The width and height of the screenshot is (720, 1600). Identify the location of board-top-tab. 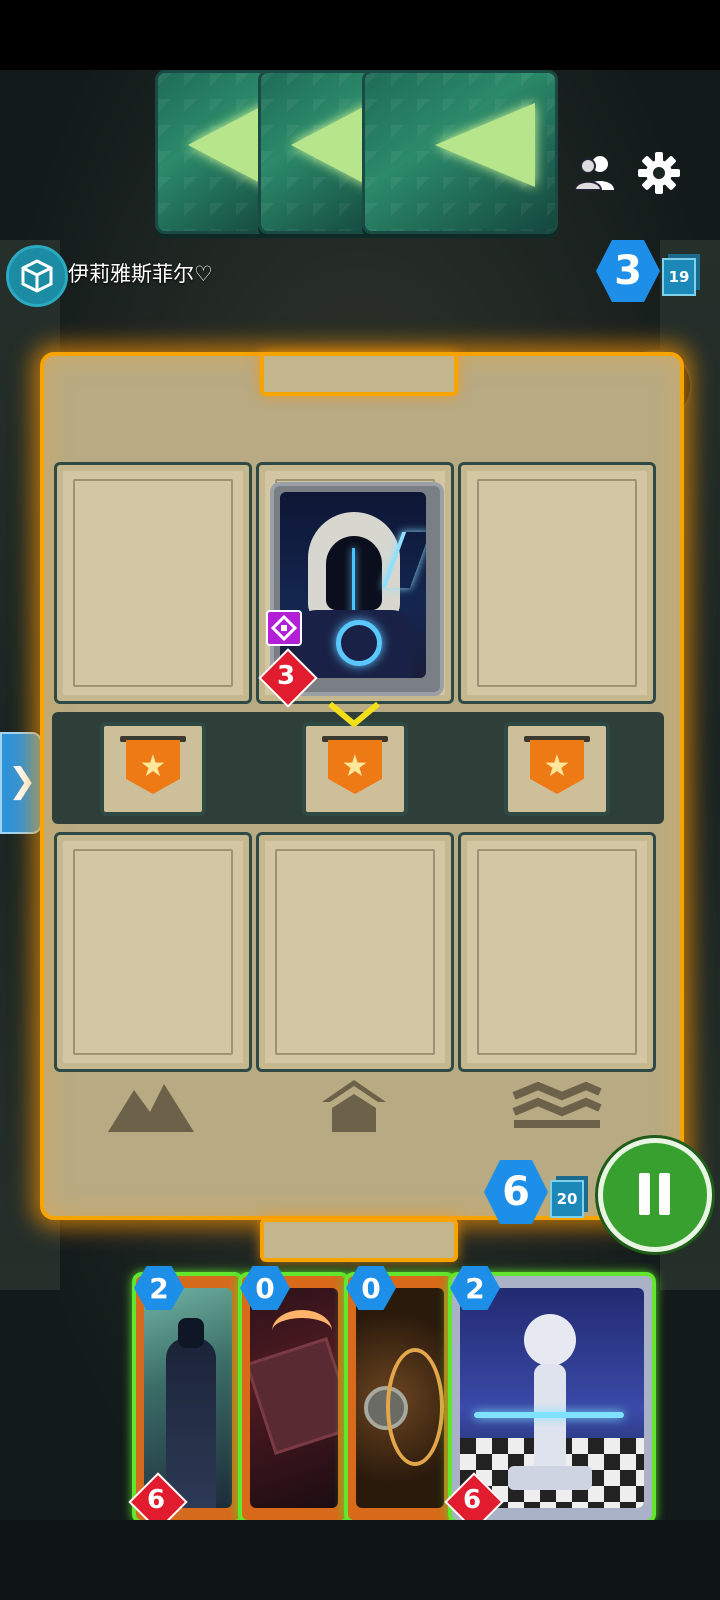
(359, 374).